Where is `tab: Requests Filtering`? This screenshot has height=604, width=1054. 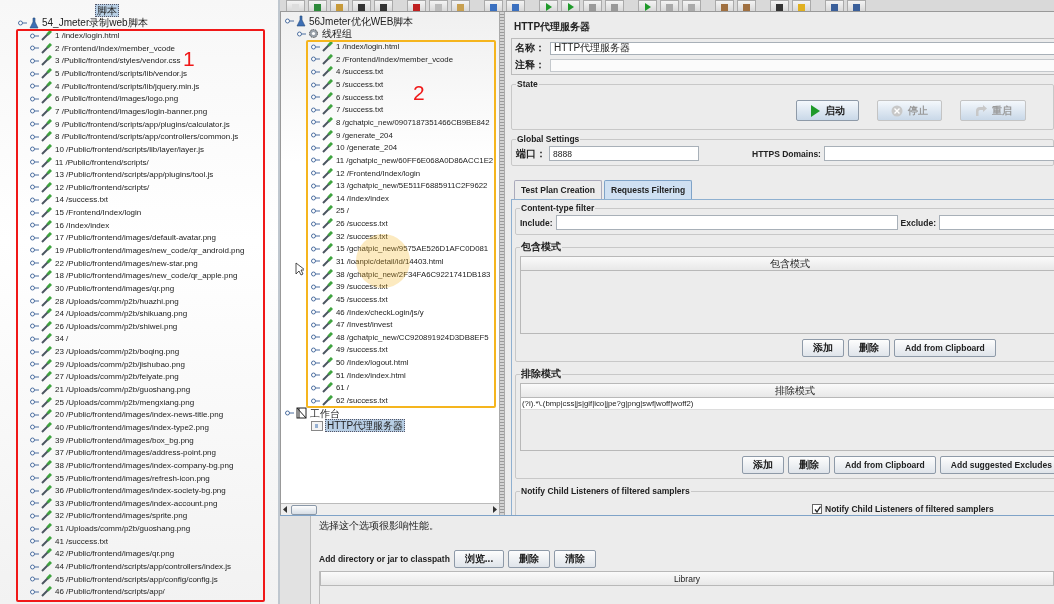 tab: Requests Filtering is located at coordinates (648, 189).